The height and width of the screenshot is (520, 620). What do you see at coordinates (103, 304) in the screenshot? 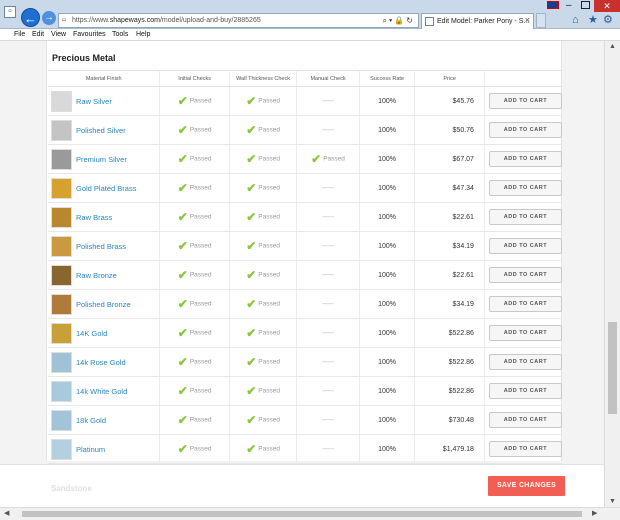
I see `material-name-link: Polished Bronze` at bounding box center [103, 304].